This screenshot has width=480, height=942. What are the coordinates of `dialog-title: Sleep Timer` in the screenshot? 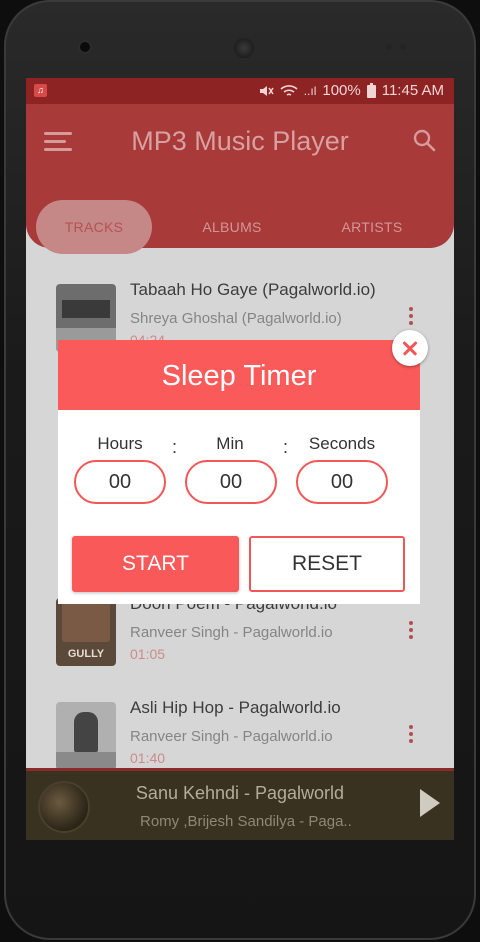 It's located at (239, 375).